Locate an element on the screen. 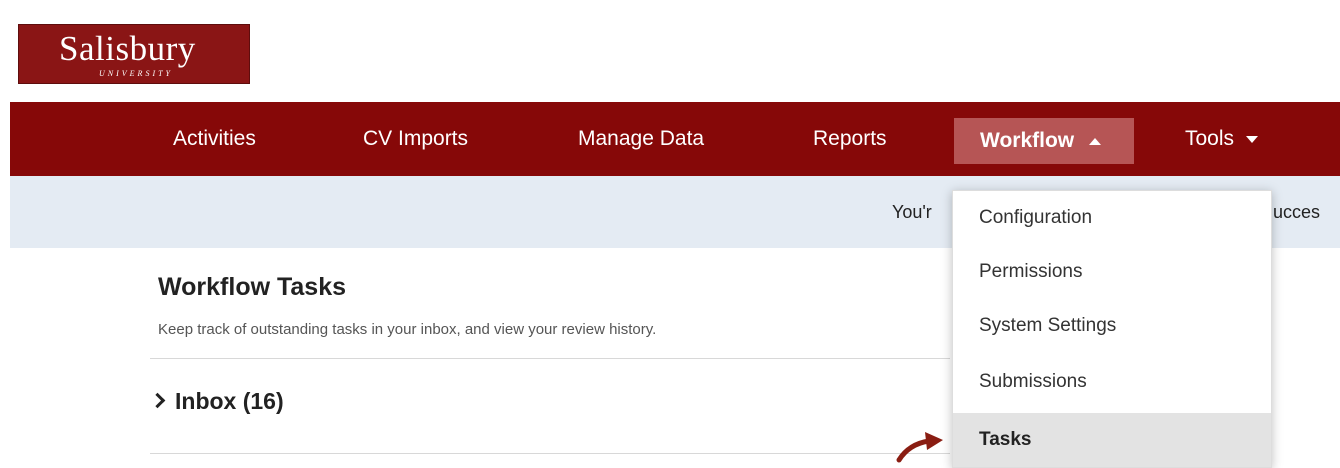 The height and width of the screenshot is (468, 1340). chevron-right-icon is located at coordinates (157, 400).